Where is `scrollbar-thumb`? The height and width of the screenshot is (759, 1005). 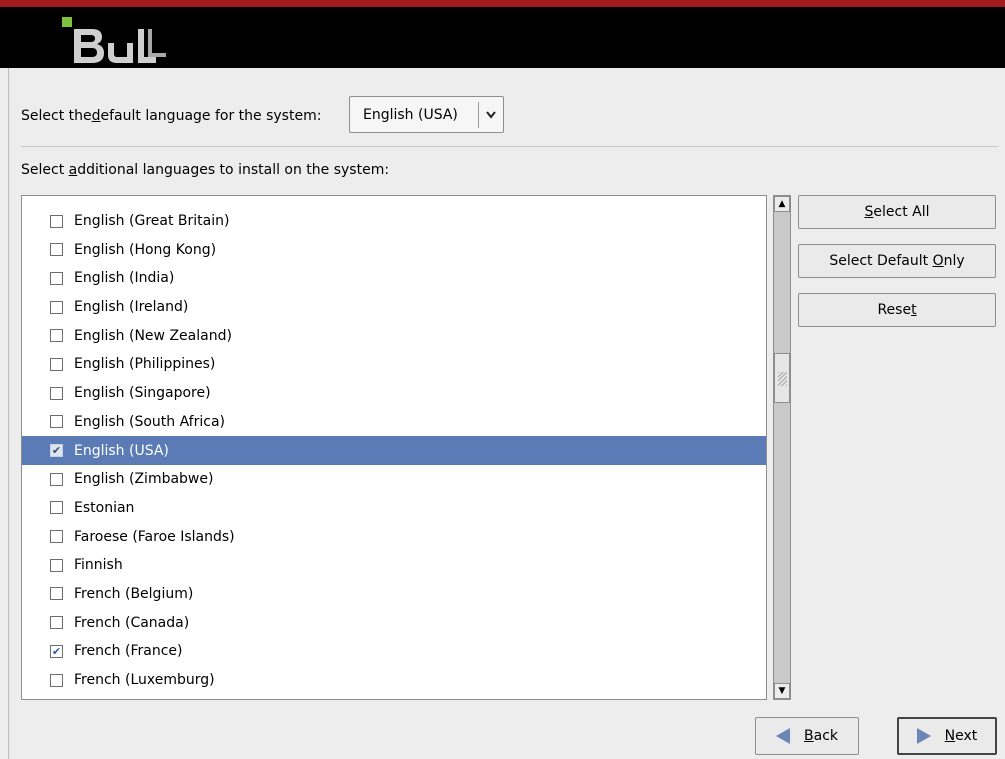
scrollbar-thumb is located at coordinates (782, 378).